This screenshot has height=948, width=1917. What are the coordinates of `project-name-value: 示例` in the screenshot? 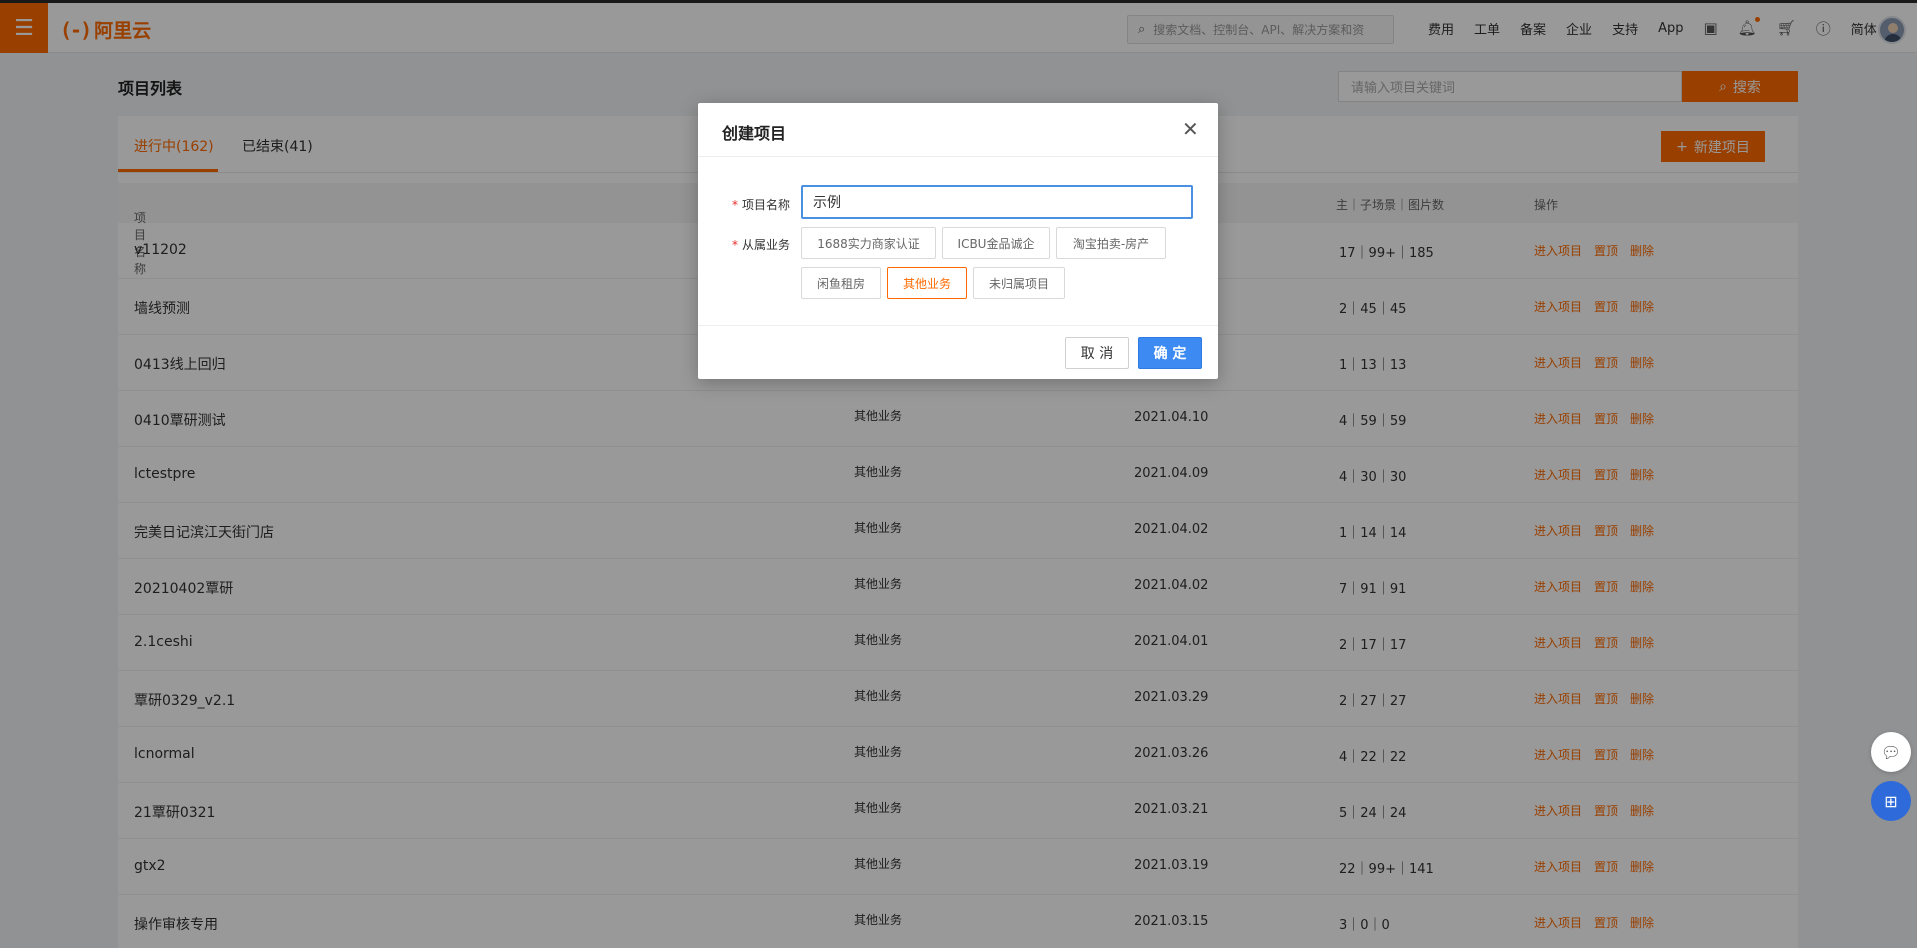 It's located at (827, 203).